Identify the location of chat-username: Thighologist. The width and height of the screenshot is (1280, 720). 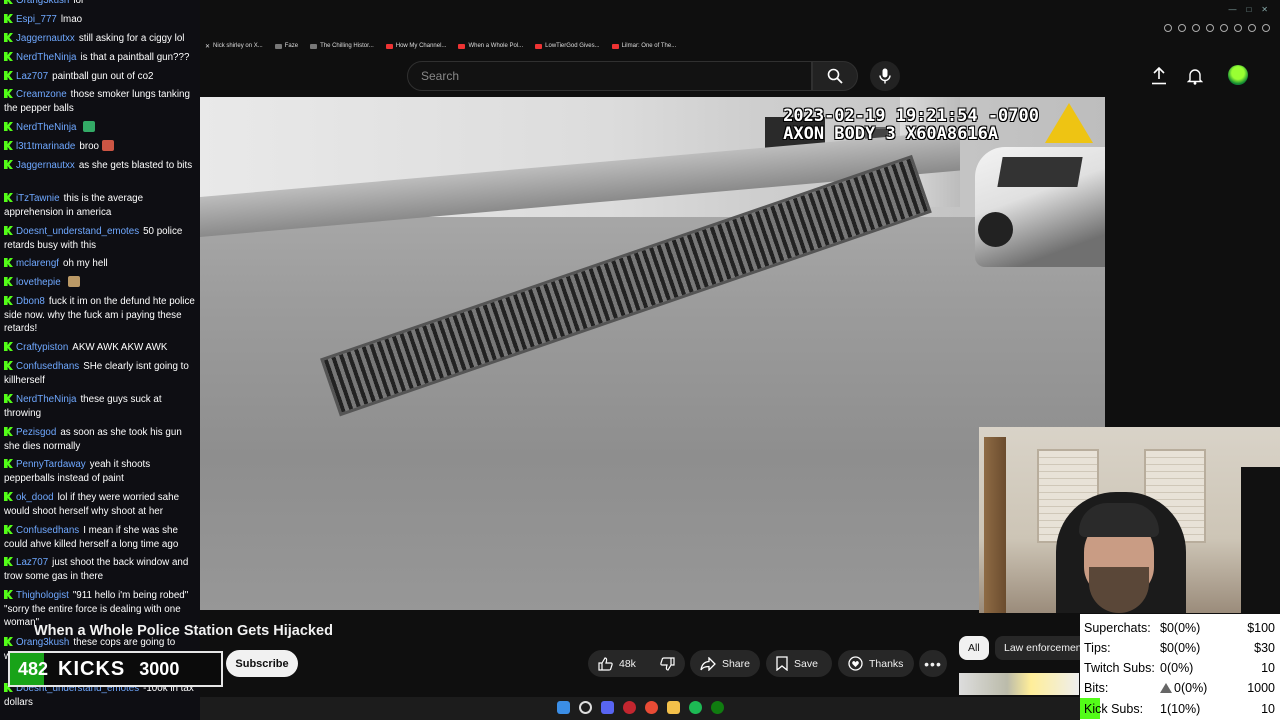
(42, 595).